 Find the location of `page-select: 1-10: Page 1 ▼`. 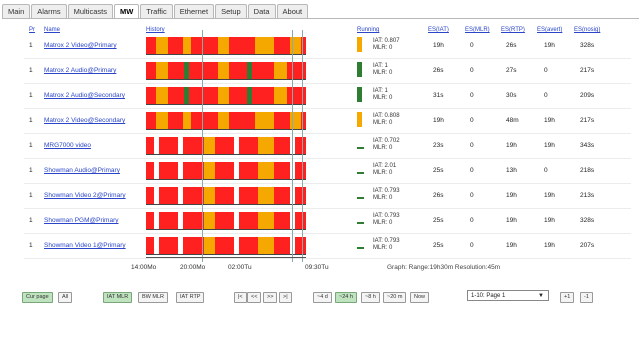

page-select: 1-10: Page 1 ▼ is located at coordinates (508, 295).